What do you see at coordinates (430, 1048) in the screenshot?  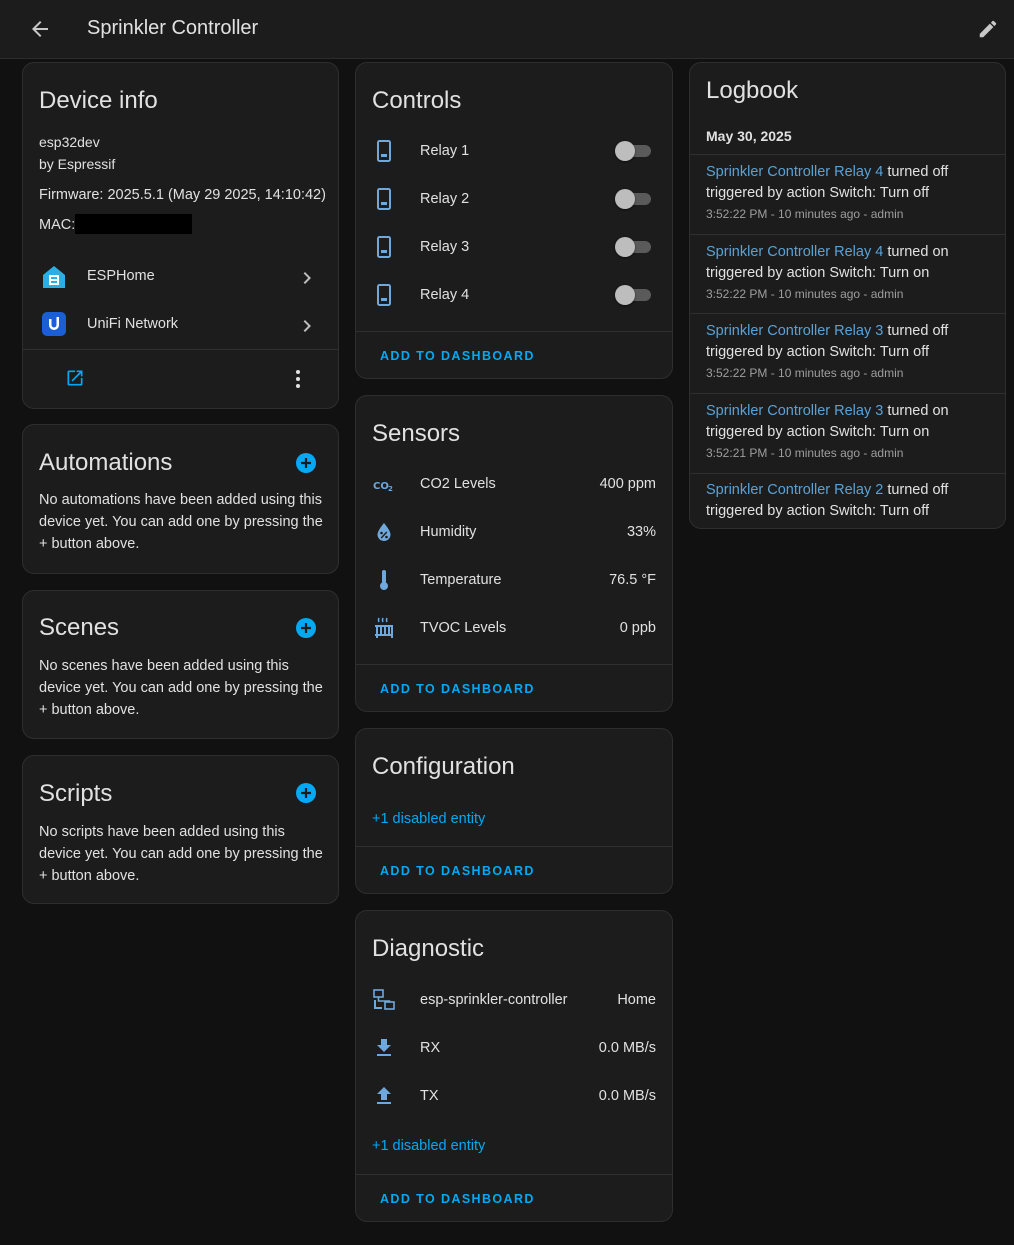 I see `diagnostic-label: RX` at bounding box center [430, 1048].